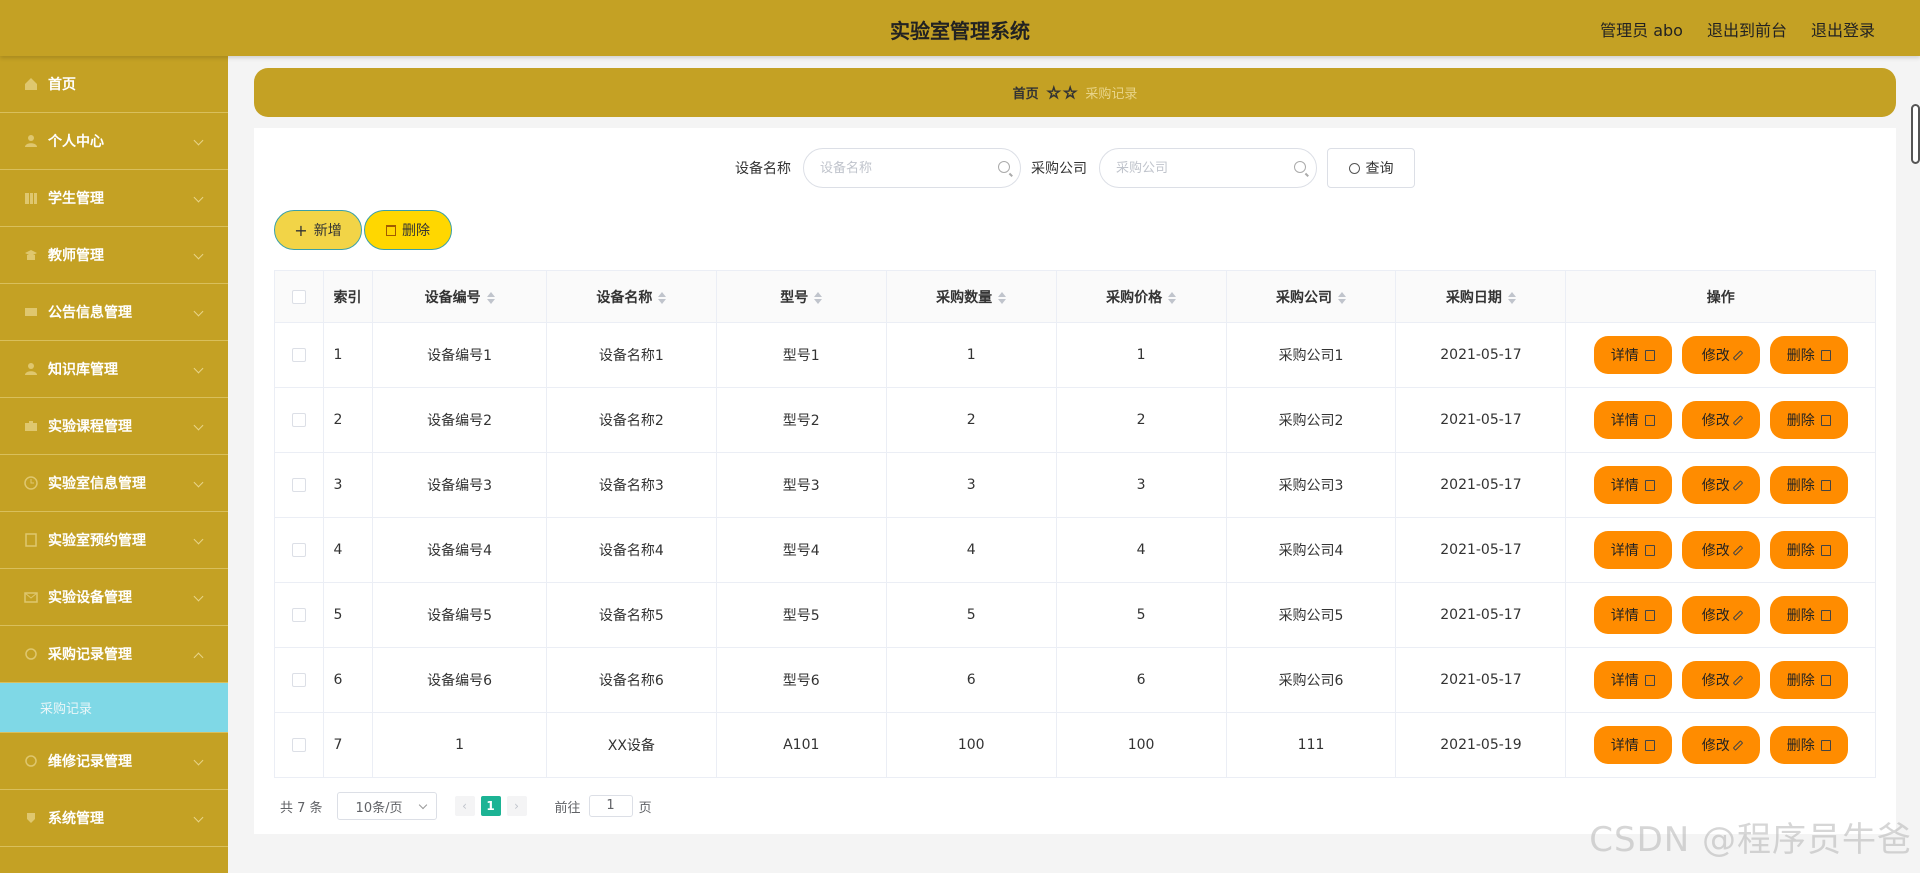 Image resolution: width=1920 pixels, height=873 pixels. Describe the element at coordinates (1738, 745) in the screenshot. I see `edit-icon` at that location.